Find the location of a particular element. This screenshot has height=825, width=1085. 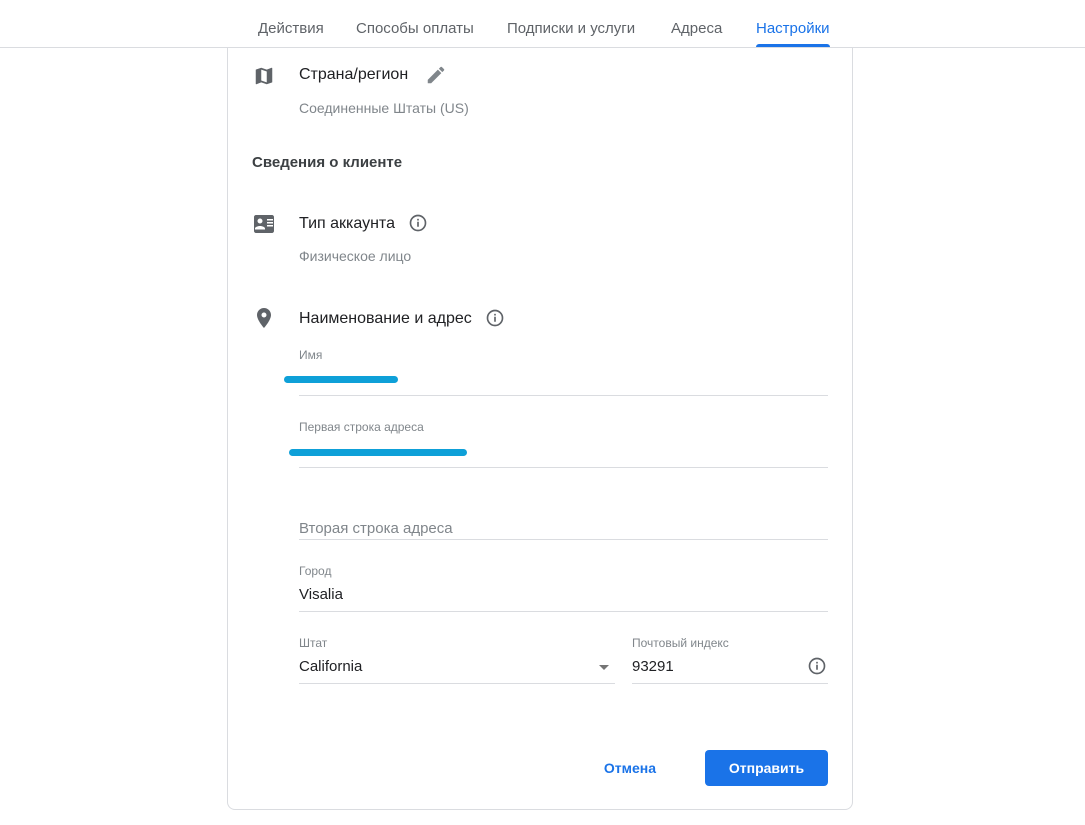

submit-button: Отправить is located at coordinates (766, 768).